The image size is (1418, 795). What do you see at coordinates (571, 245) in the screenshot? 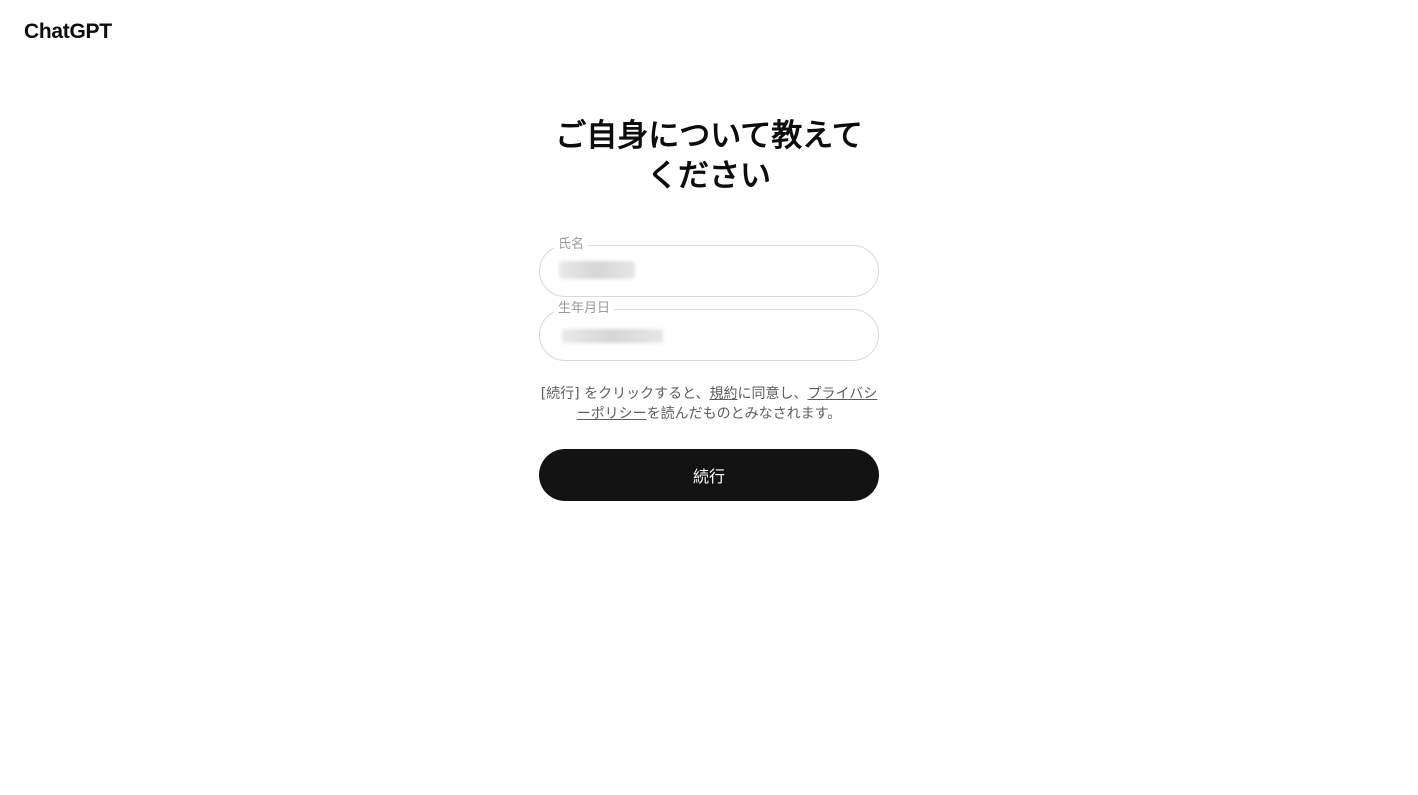
I see `name-field-label: 氏名` at bounding box center [571, 245].